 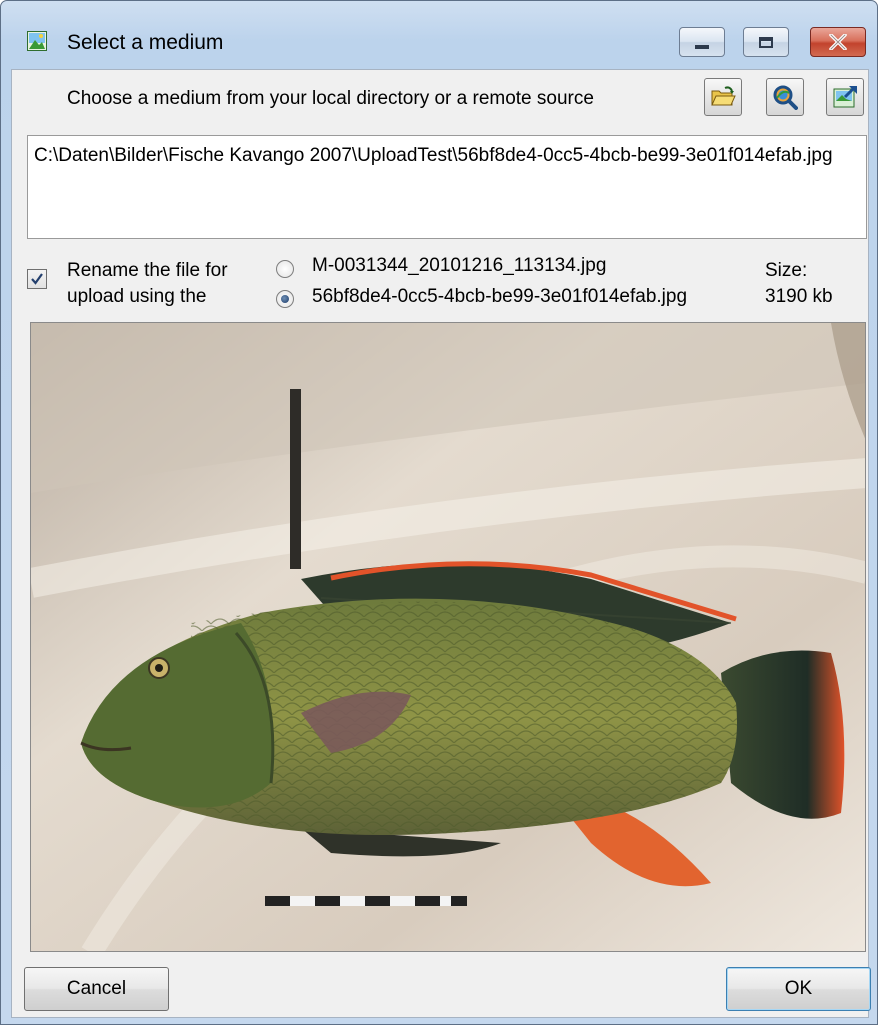 I want to click on title-bar: Select a medium, so click(x=439, y=29).